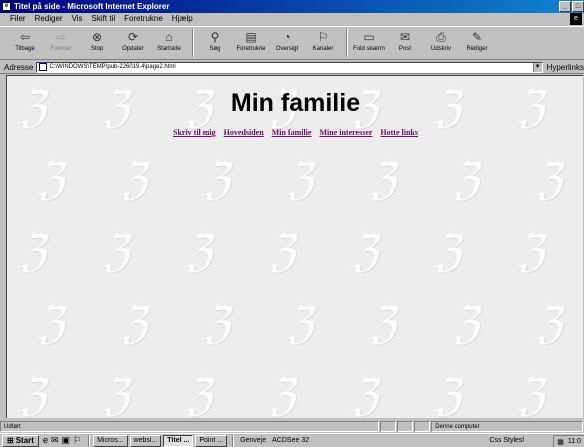  What do you see at coordinates (89, 440) in the screenshot?
I see `taskbar-separator` at bounding box center [89, 440].